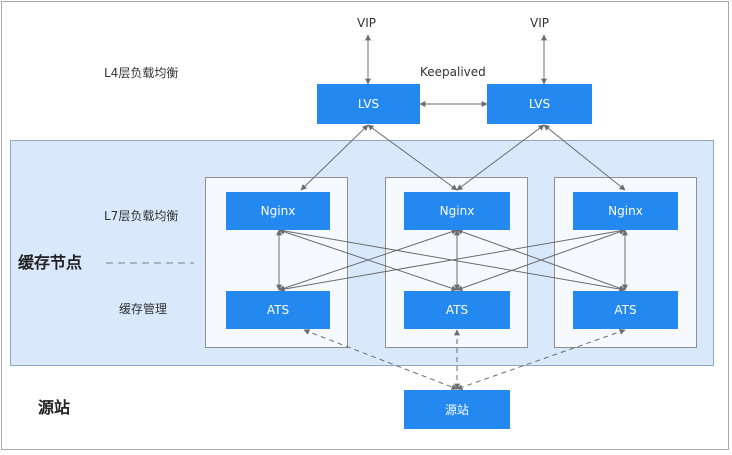  What do you see at coordinates (457, 409) in the screenshot?
I see `origin-box: 源站` at bounding box center [457, 409].